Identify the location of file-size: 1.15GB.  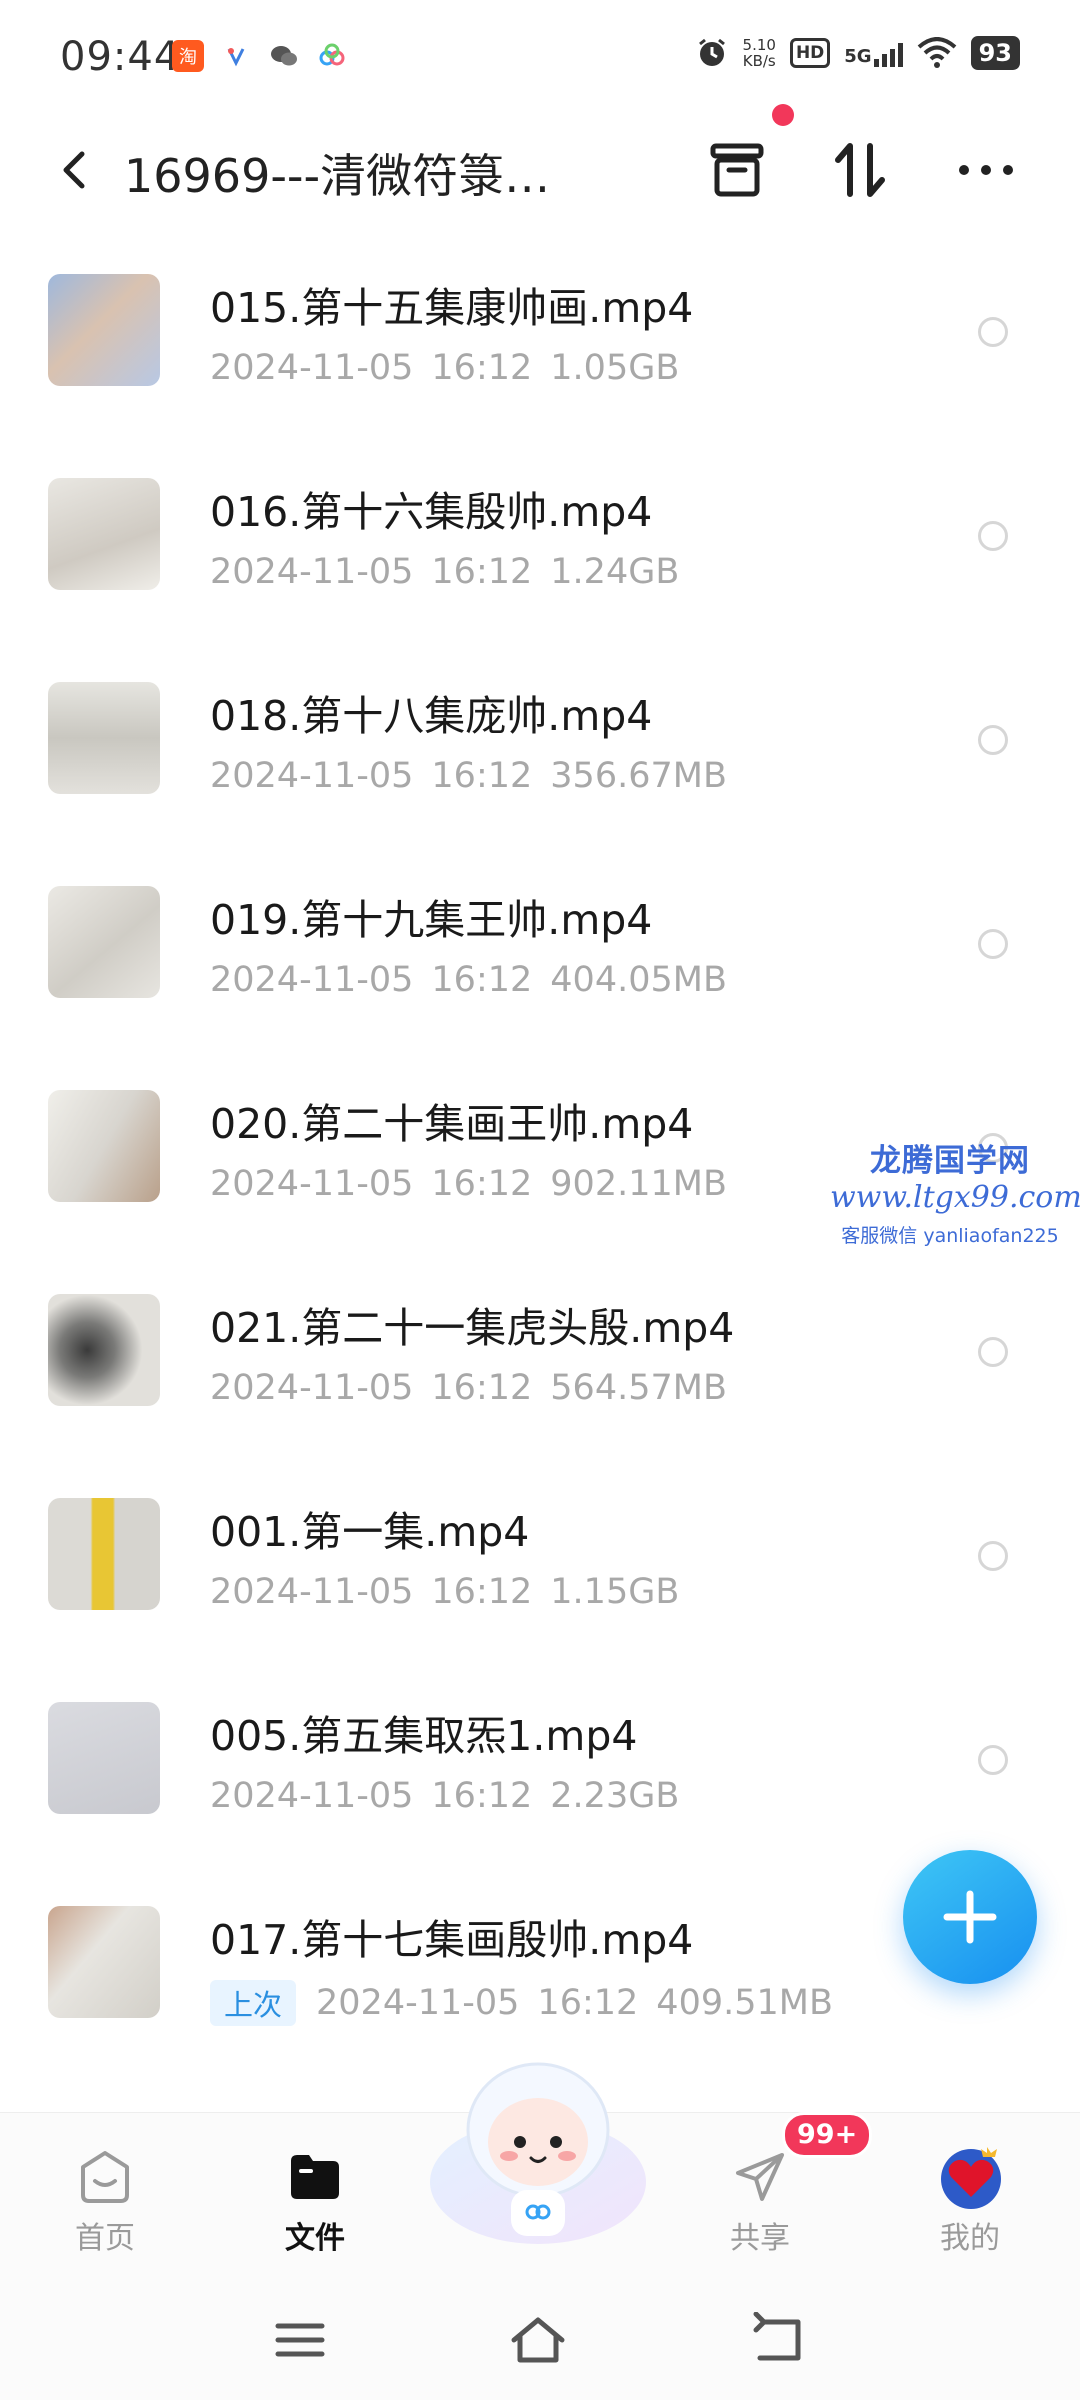
(615, 1592).